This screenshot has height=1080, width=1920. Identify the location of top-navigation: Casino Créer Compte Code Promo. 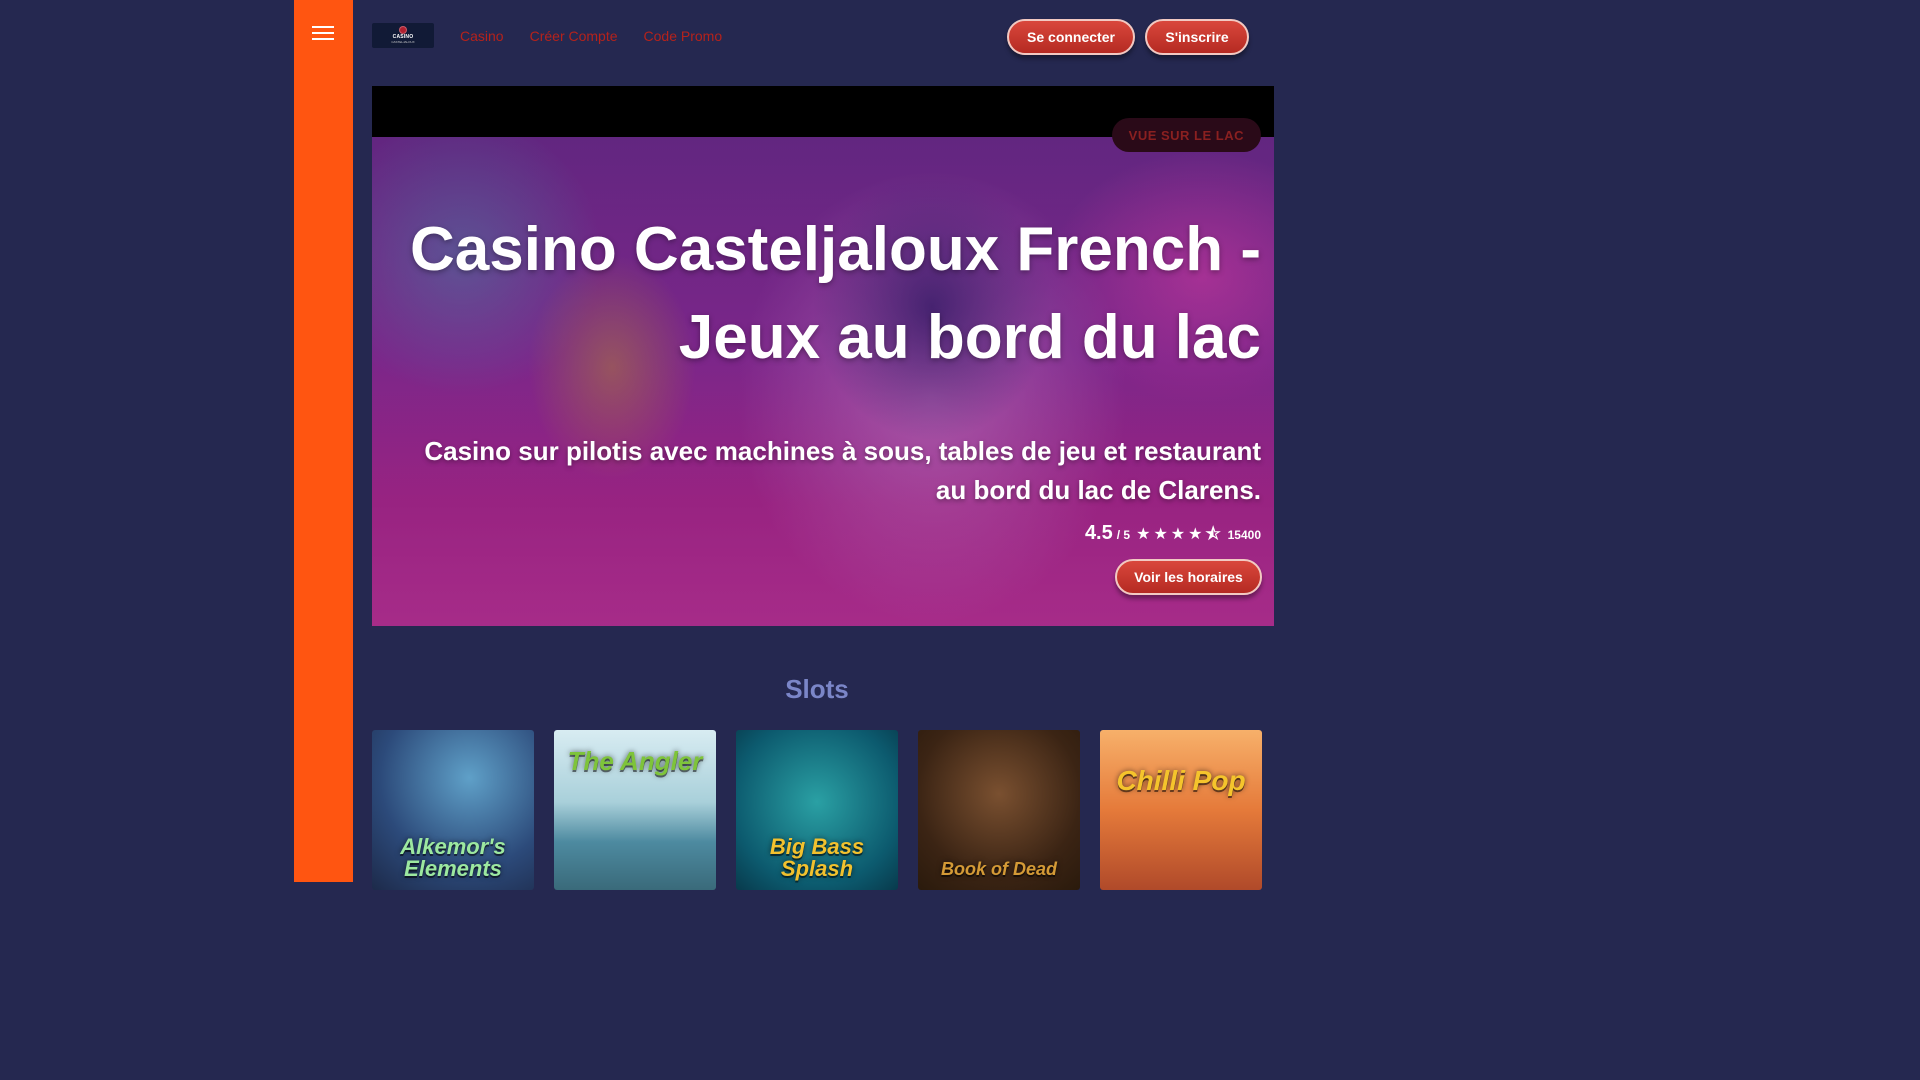
(591, 36).